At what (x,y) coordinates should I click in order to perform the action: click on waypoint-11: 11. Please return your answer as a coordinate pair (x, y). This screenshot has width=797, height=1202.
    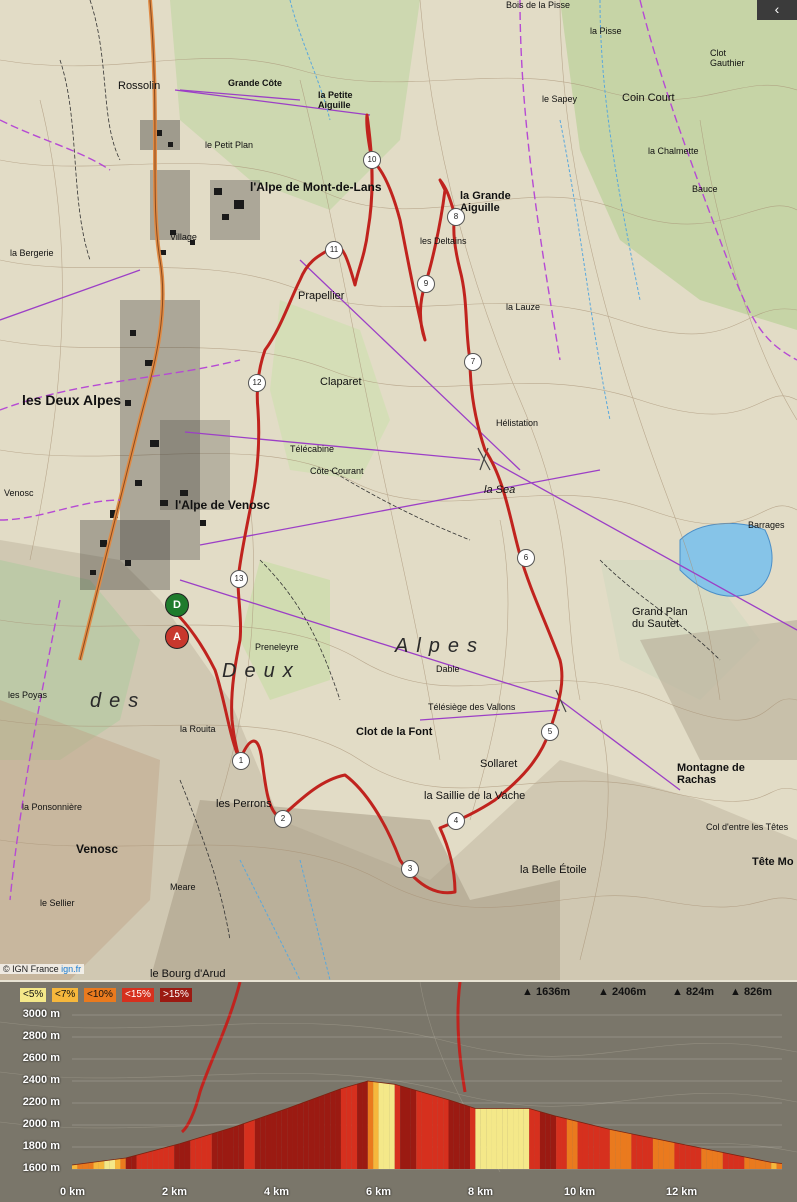
    Looking at the image, I should click on (334, 250).